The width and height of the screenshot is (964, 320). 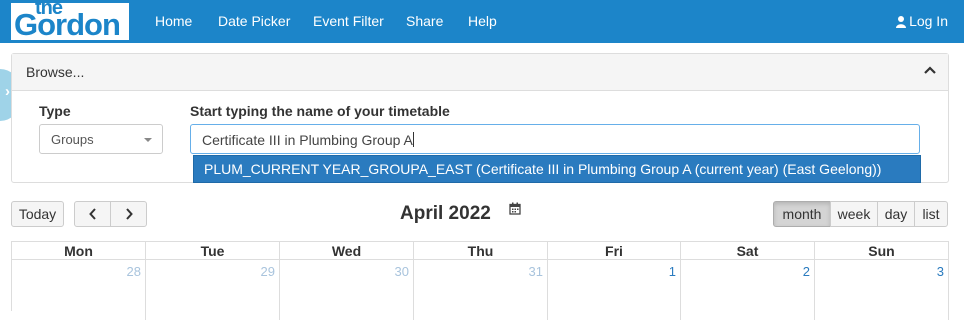 I want to click on calendar-title: April 2022, so click(x=445, y=213).